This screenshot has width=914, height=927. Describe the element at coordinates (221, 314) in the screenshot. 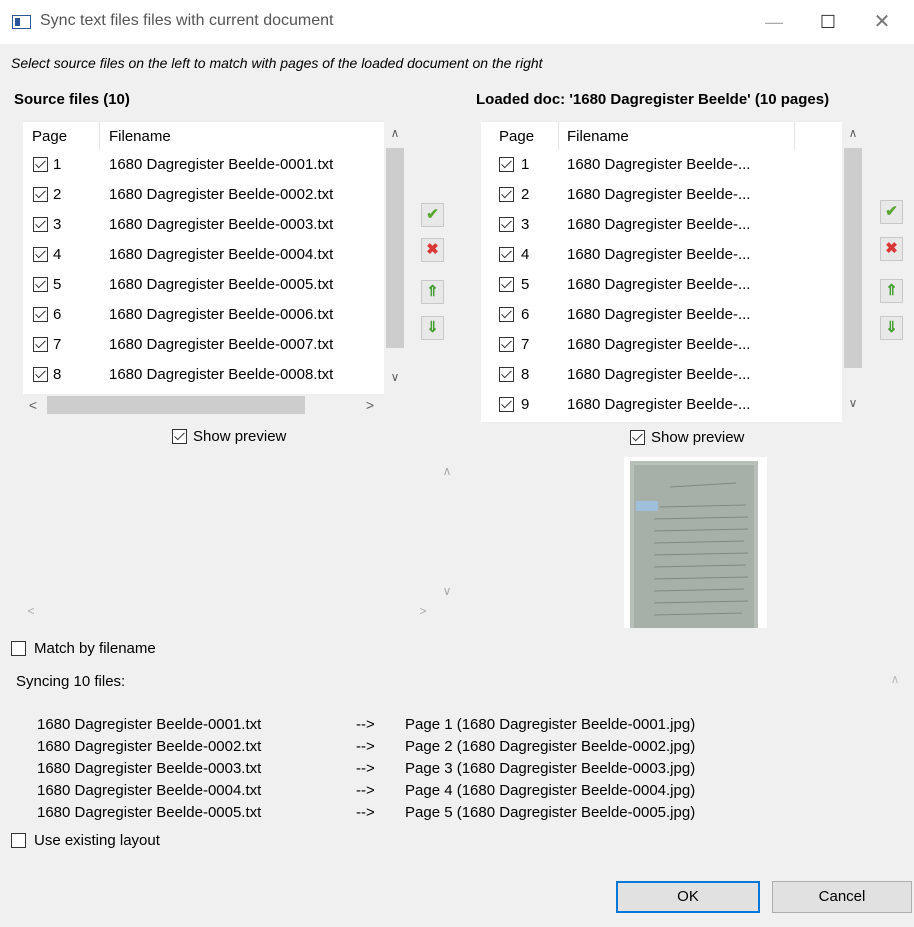

I see `row-filename: 1680 Dagregister Beelde-0006.txt` at that location.